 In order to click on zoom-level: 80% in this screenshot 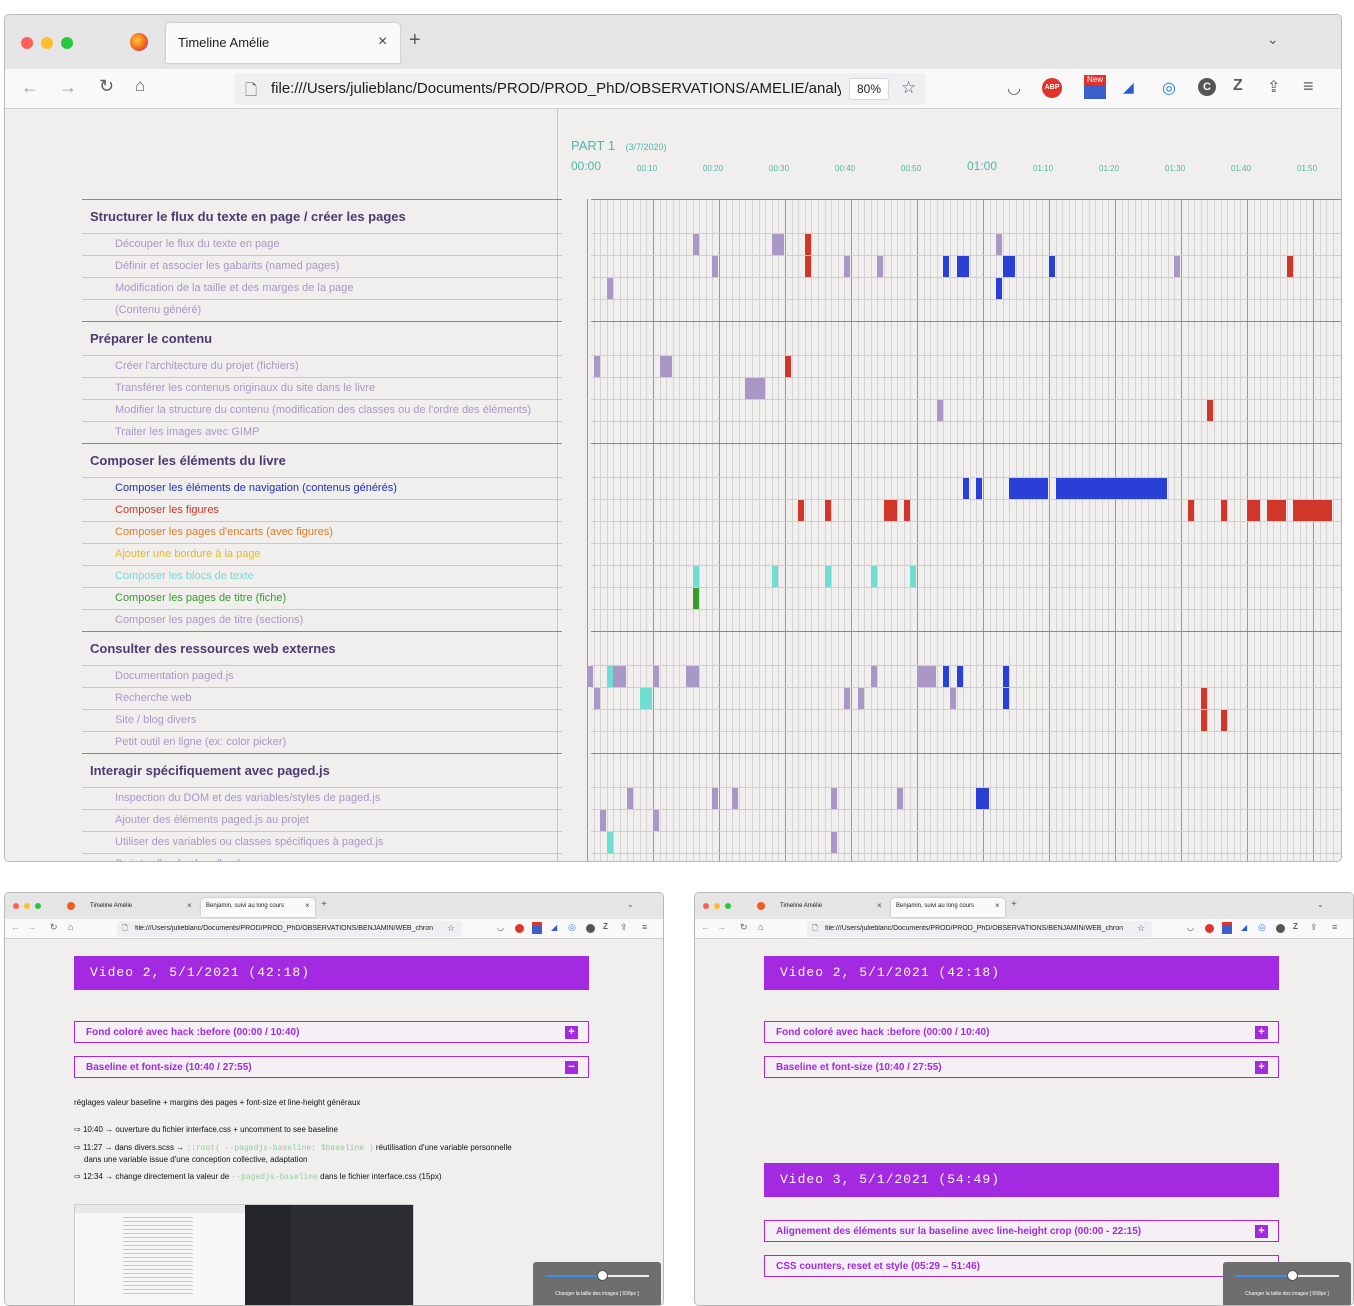, I will do `click(869, 89)`.